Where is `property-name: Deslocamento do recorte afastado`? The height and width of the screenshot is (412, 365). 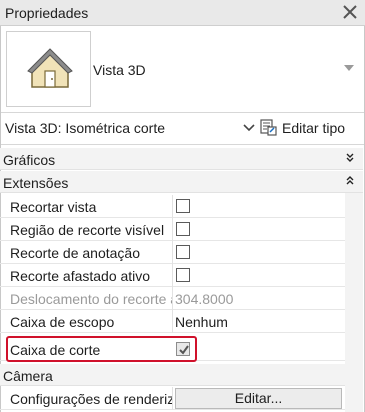 property-name: Deslocamento do recorte afastado is located at coordinates (91, 299).